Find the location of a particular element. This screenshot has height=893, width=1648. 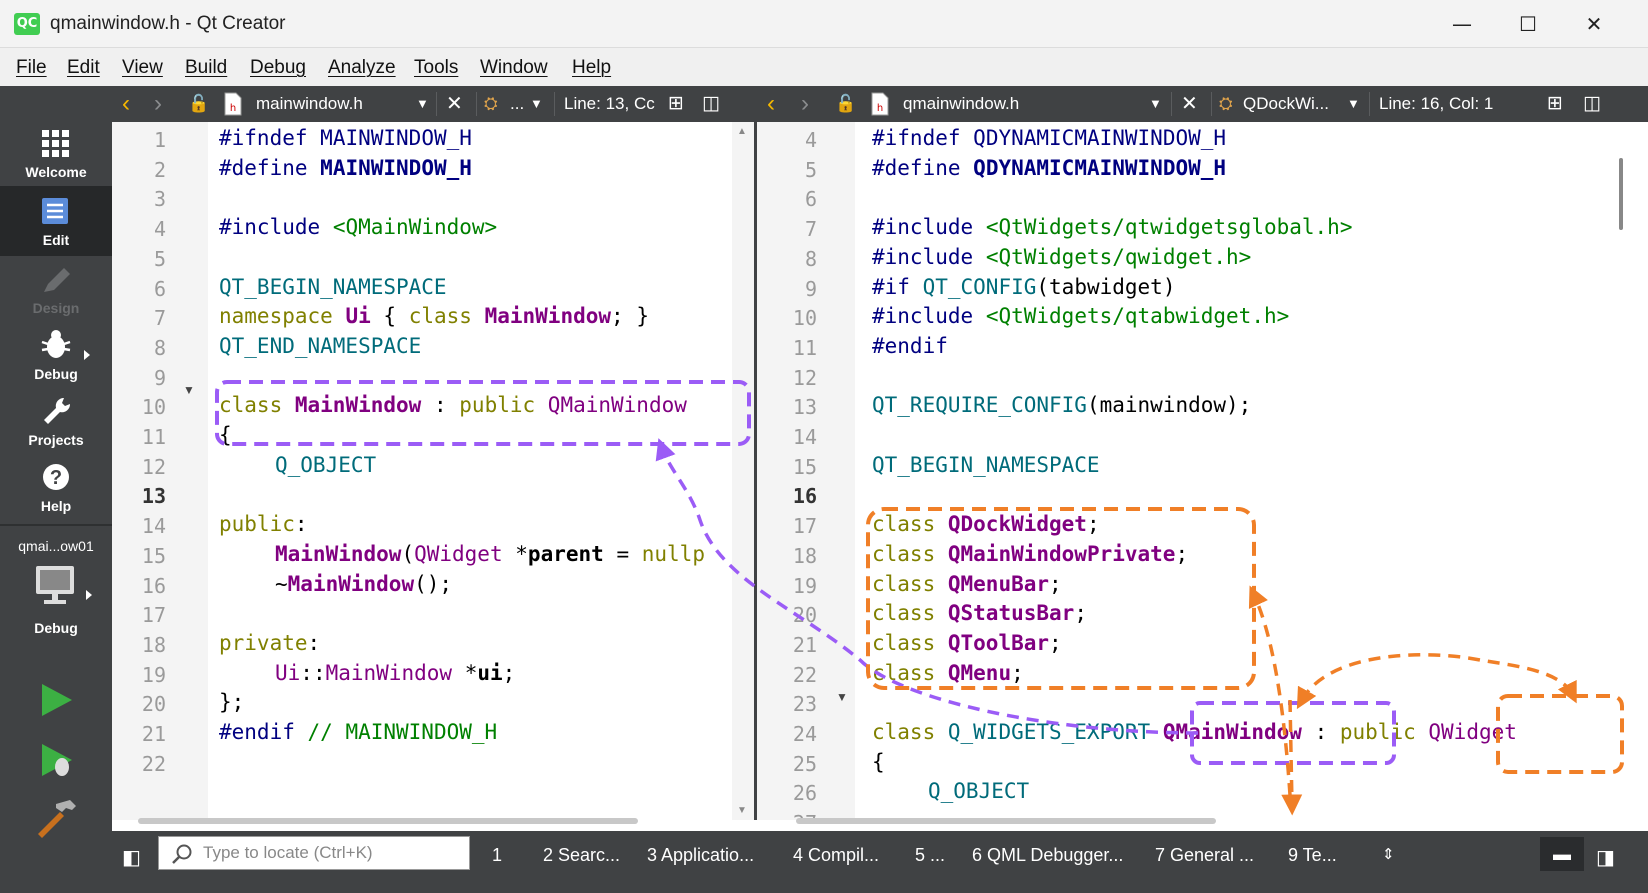

mode-projects-label: Projects is located at coordinates (56, 440).